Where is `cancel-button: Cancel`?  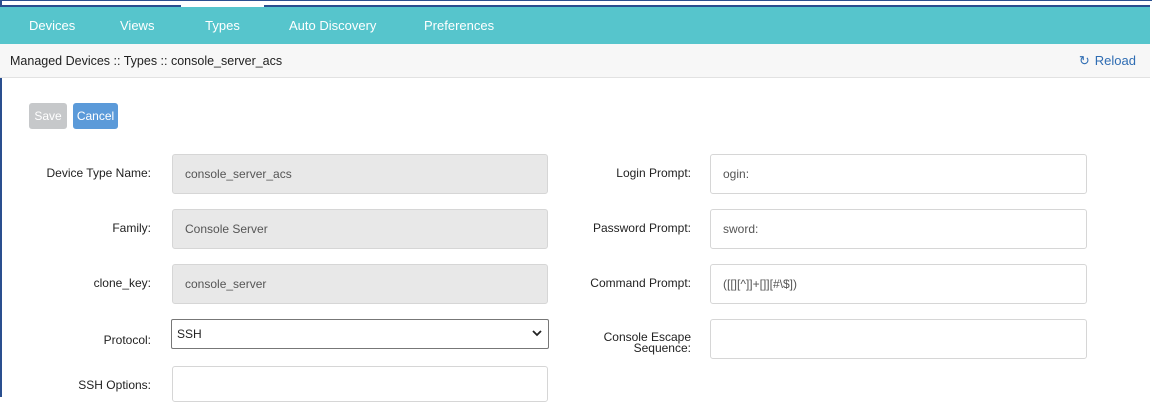
cancel-button: Cancel is located at coordinates (95, 116).